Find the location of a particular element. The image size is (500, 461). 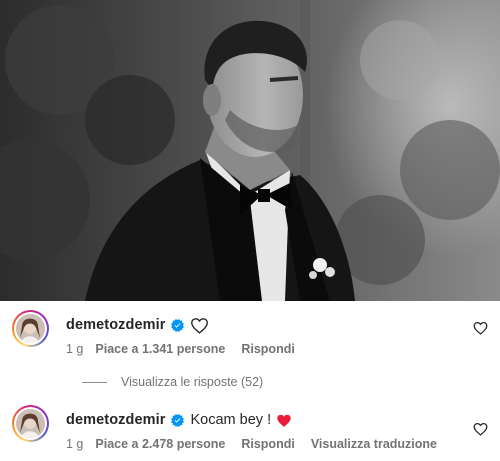

view-replies-button: Visualizza le risposte (52) is located at coordinates (172, 382).